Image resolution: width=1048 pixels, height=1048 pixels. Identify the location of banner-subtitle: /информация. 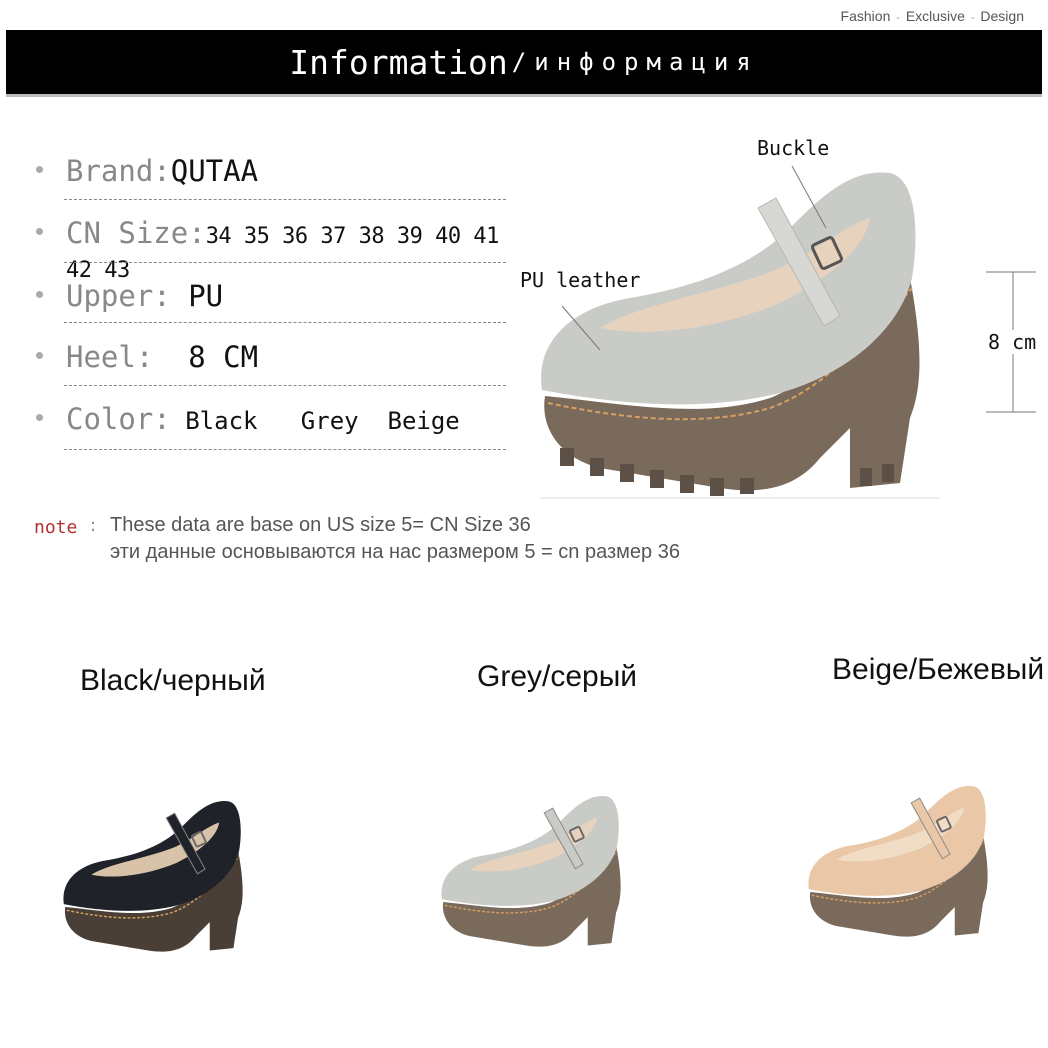
(635, 62).